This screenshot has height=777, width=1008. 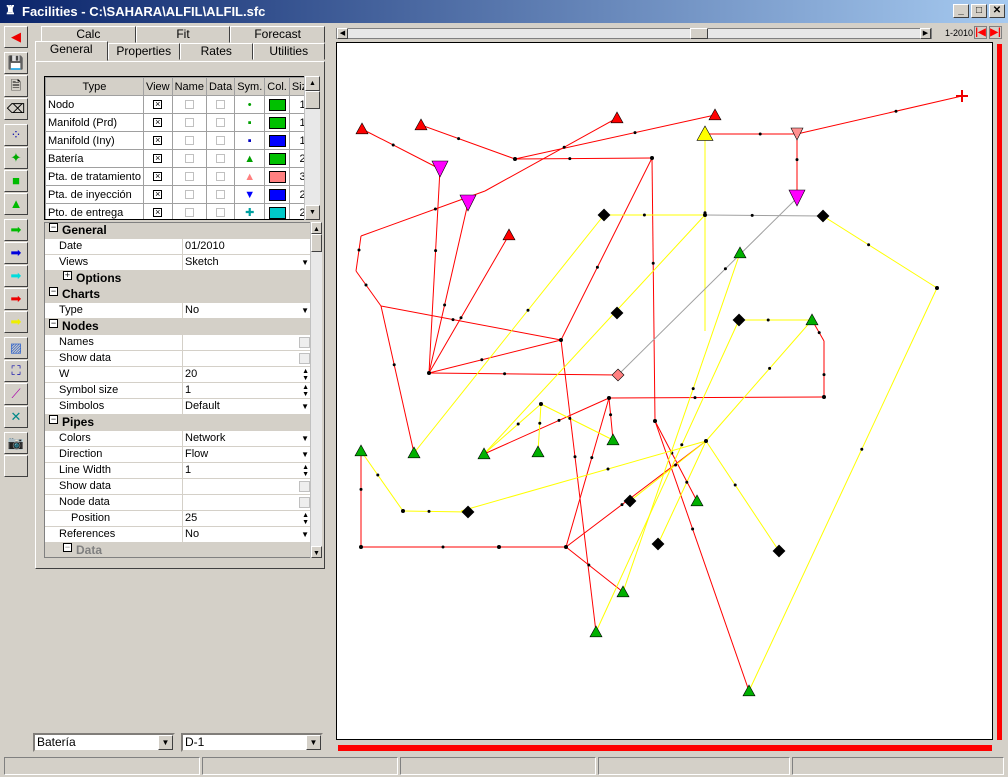 I want to click on table-row: Nodo × • 1, so click(x=175, y=104).